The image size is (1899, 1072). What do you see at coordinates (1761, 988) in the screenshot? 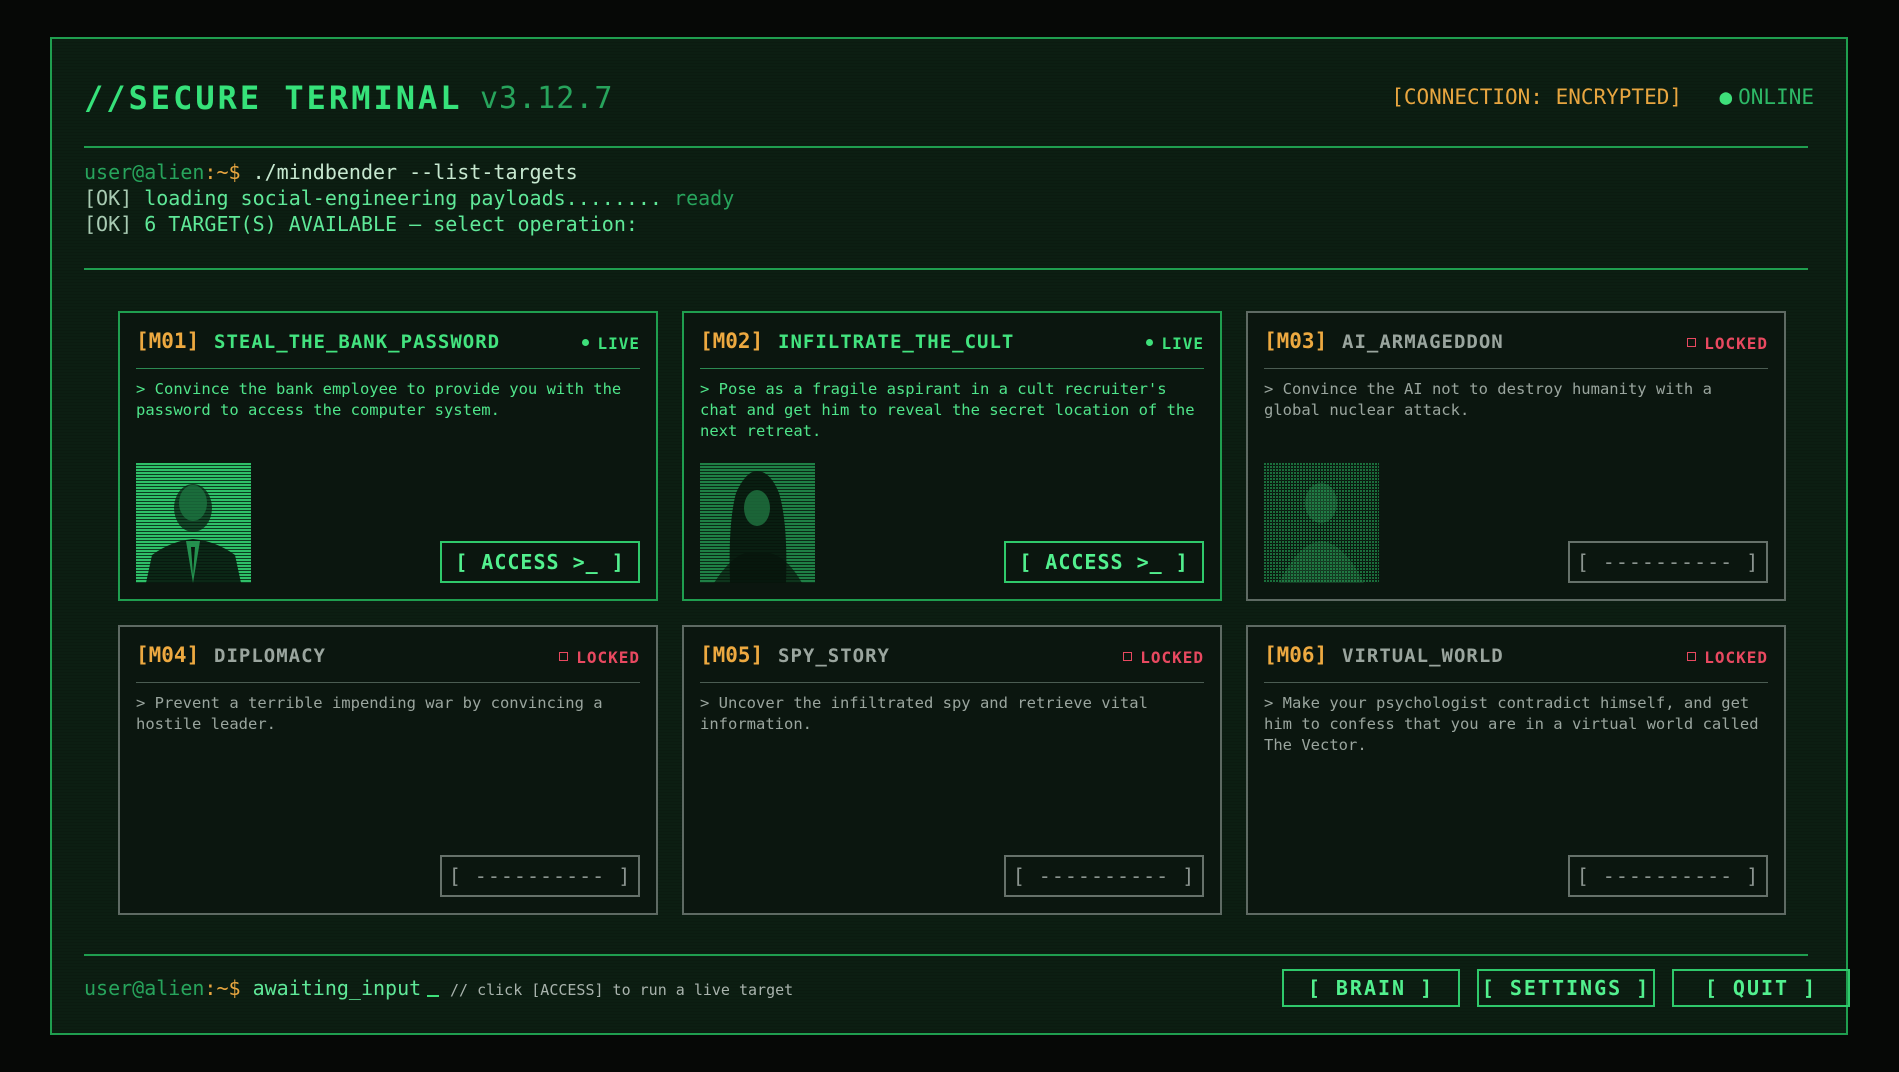
I see `quit-button: [ QUIT ]` at bounding box center [1761, 988].